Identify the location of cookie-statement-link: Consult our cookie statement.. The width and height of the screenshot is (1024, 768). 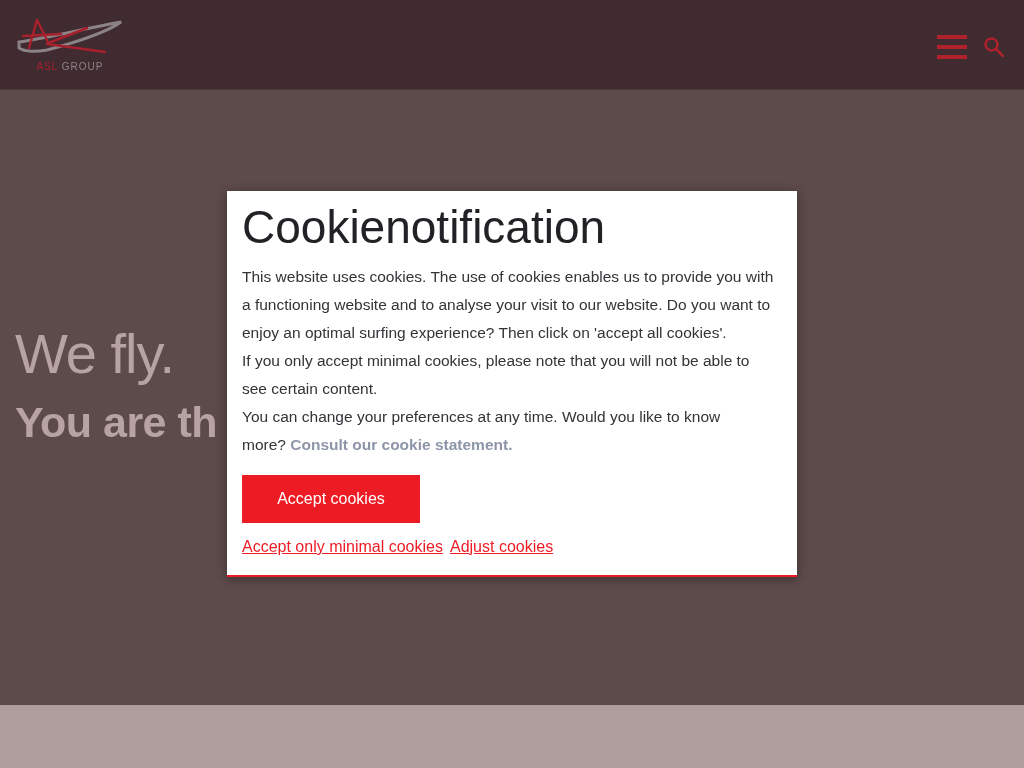
(401, 444).